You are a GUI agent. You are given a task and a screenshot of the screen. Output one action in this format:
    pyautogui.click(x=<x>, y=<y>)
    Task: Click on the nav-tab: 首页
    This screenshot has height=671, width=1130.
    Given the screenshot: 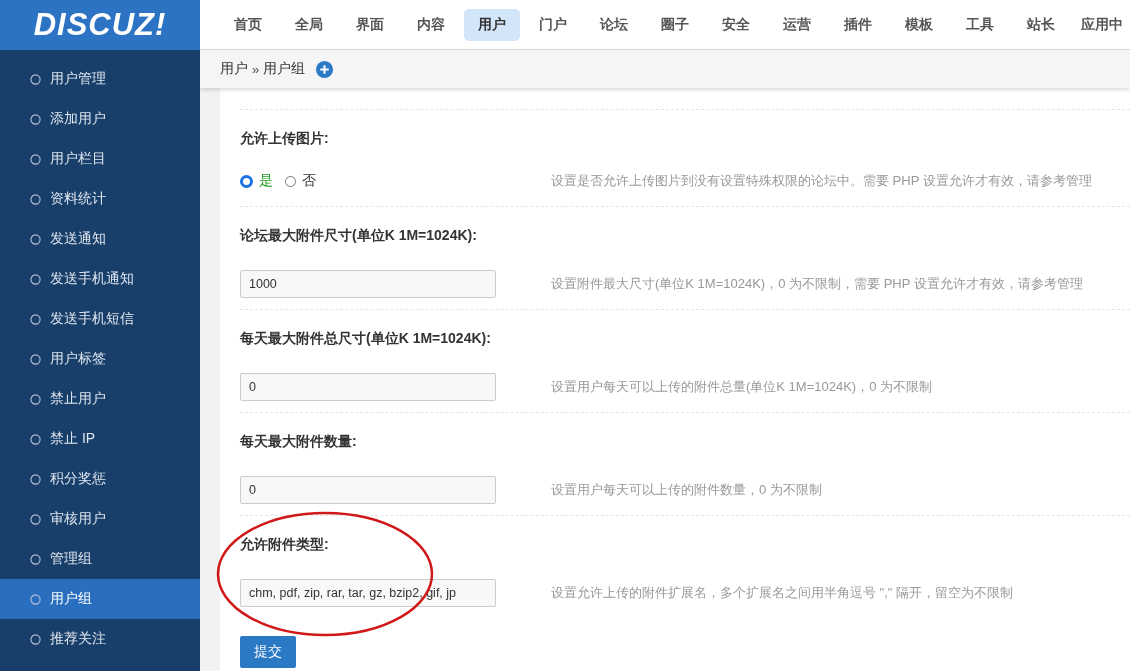 What is the action you would take?
    pyautogui.click(x=248, y=24)
    